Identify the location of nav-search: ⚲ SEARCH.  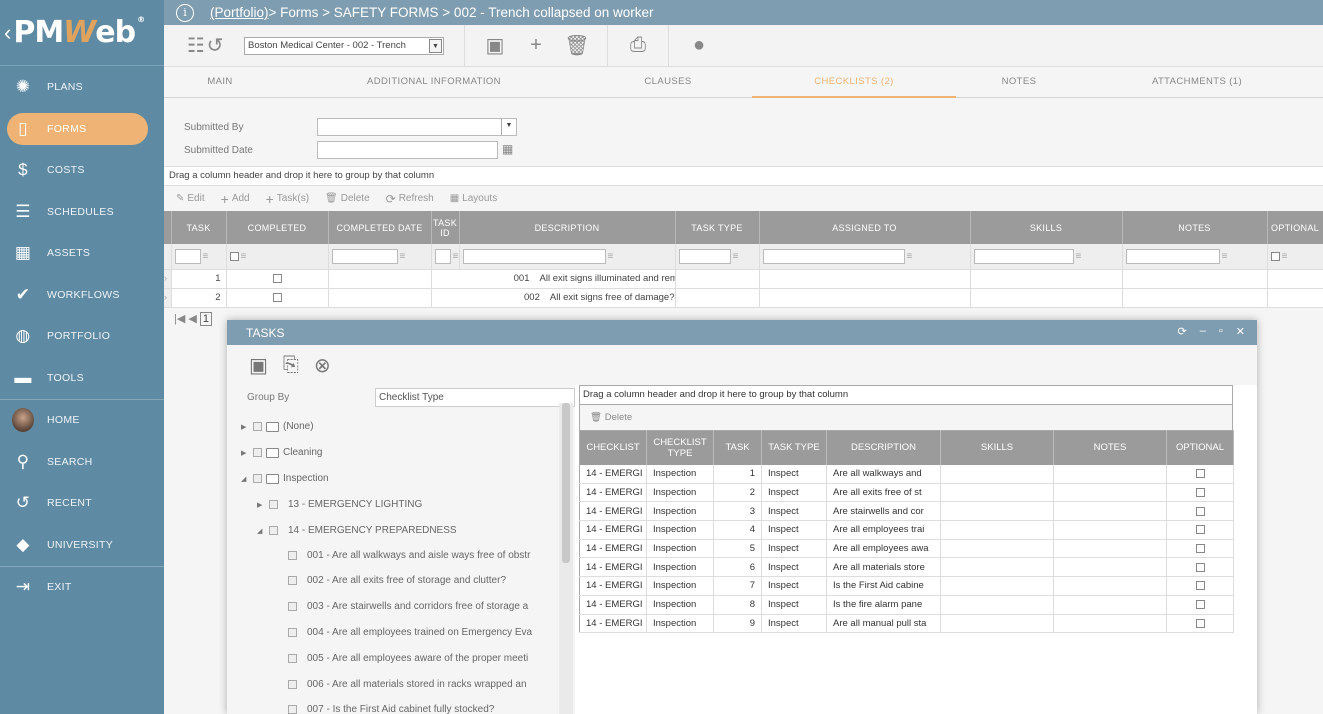
(82, 462).